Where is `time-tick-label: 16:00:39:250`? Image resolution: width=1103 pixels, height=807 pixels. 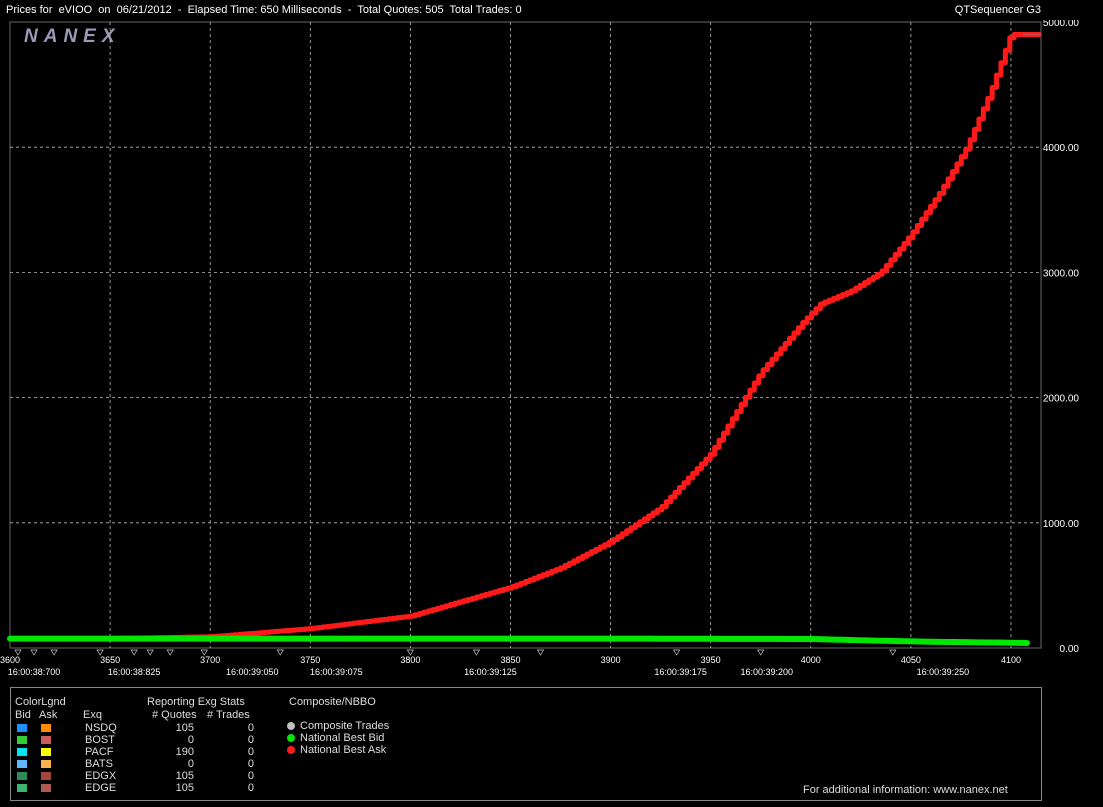
time-tick-label: 16:00:39:250 is located at coordinates (943, 672).